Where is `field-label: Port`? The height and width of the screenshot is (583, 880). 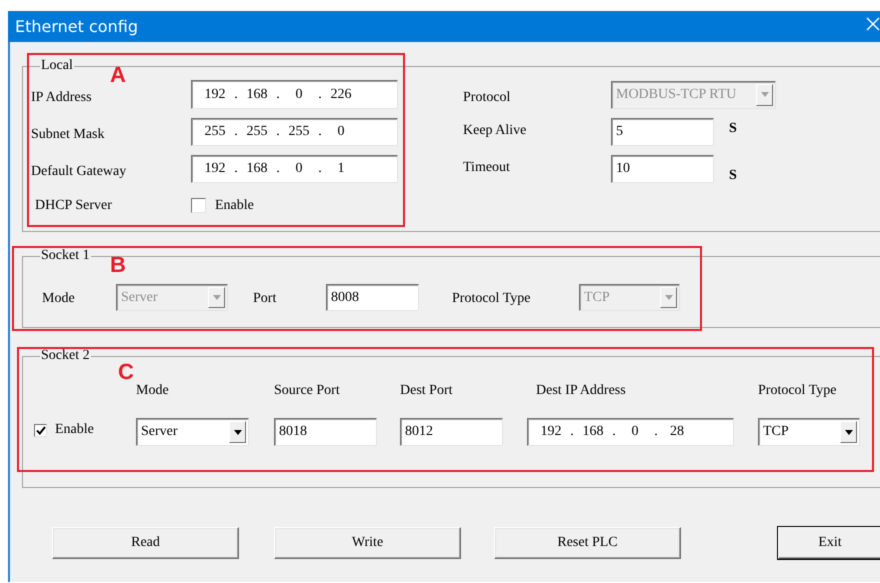
field-label: Port is located at coordinates (265, 298).